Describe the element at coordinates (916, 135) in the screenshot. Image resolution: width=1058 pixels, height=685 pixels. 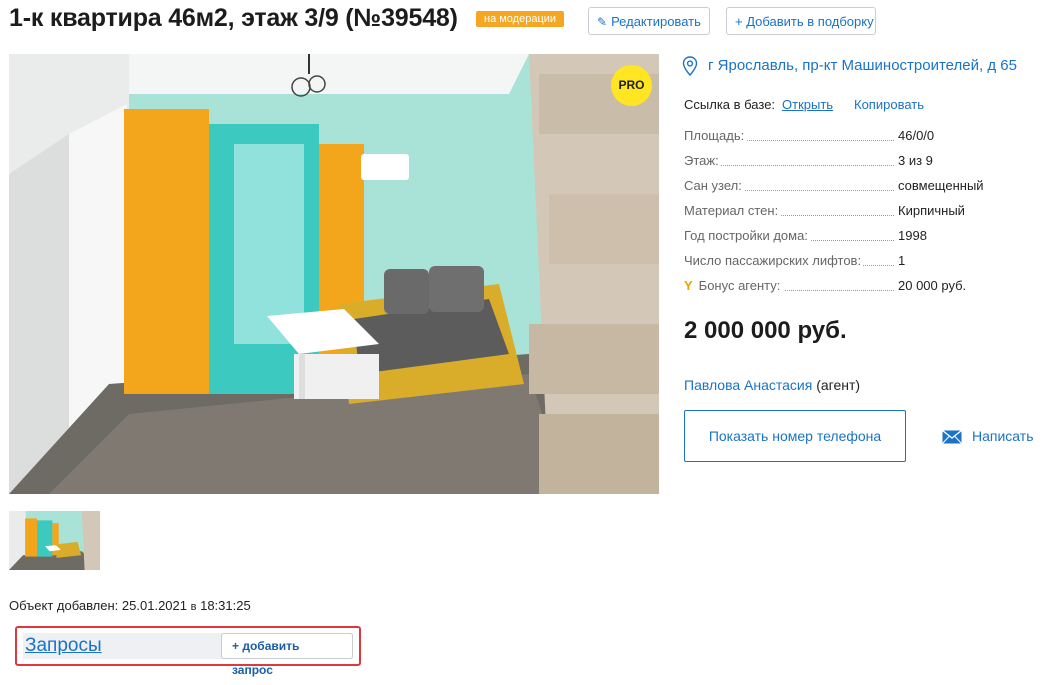
I see `property-value: 46/0/0` at that location.